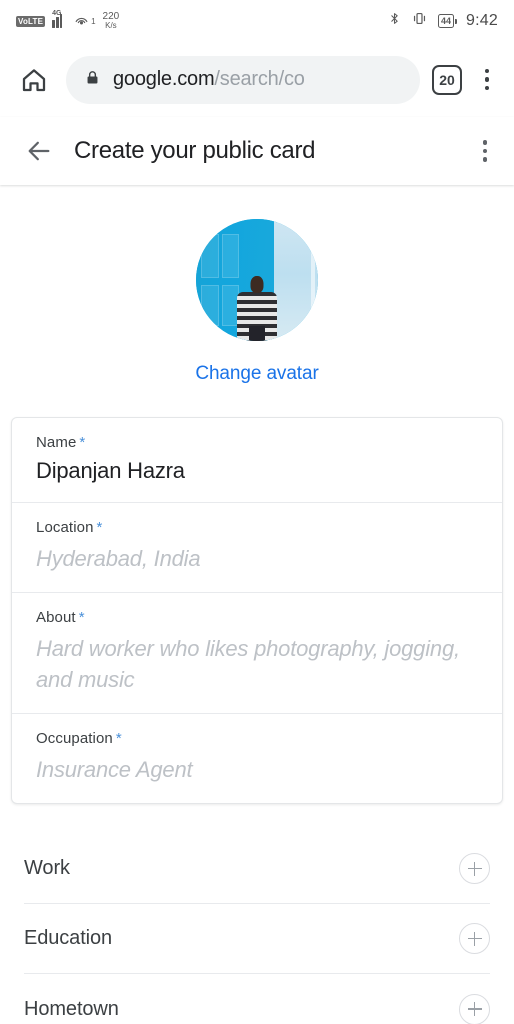 The height and width of the screenshot is (1024, 514). I want to click on section-row-hometown: Hometown, so click(257, 999).